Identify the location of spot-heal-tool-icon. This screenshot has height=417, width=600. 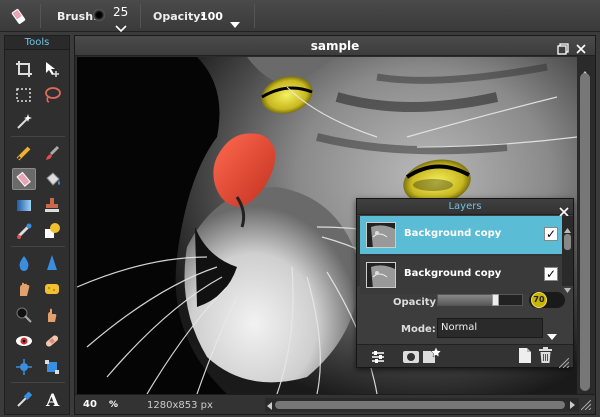
(52, 341).